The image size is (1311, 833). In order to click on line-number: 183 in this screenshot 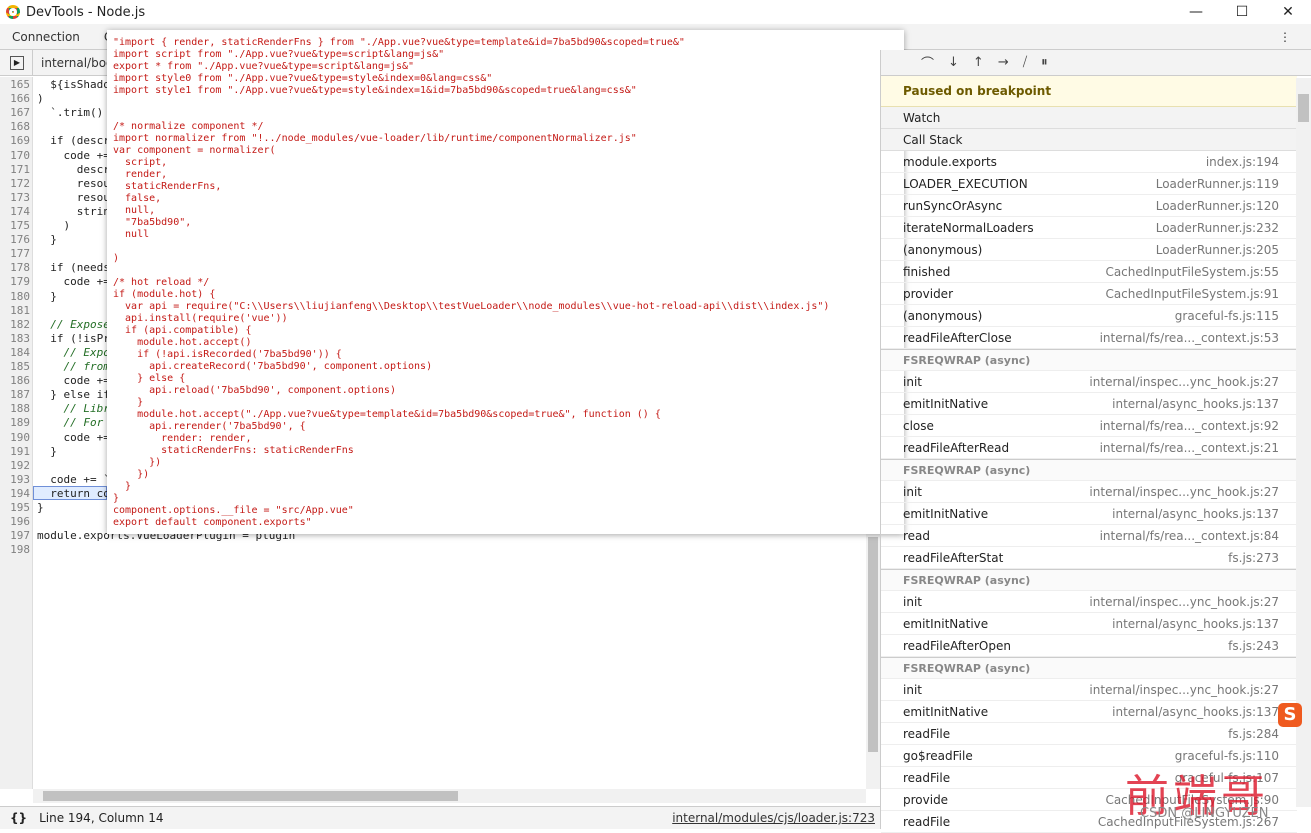, I will do `click(15, 339)`.